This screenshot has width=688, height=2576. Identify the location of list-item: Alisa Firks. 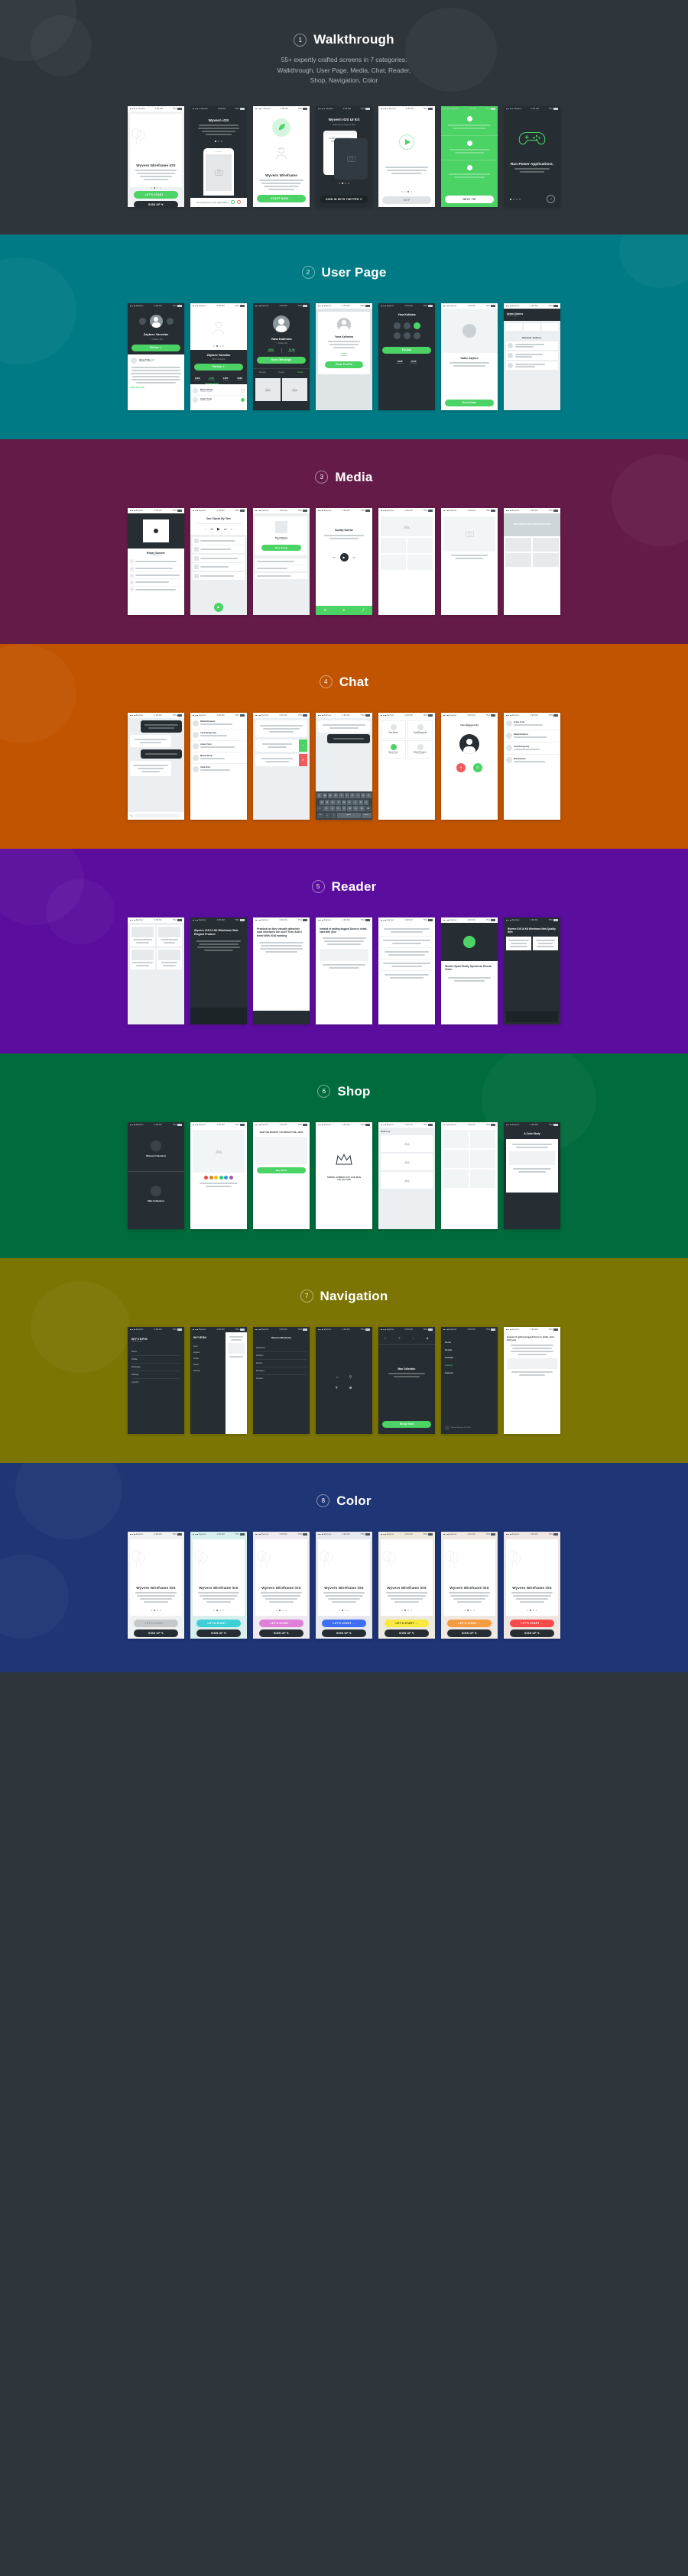
(219, 769).